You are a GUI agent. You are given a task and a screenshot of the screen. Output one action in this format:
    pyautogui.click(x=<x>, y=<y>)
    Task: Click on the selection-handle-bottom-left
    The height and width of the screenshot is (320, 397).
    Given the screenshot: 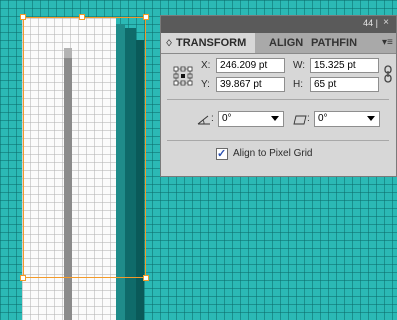 What is the action you would take?
    pyautogui.click(x=23, y=278)
    